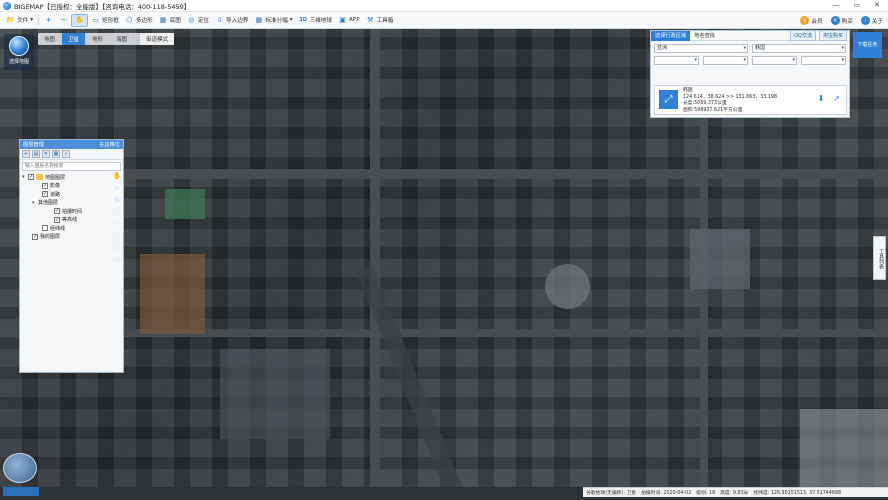 The height and width of the screenshot is (500, 888). I want to click on toolbar-right: V 会员 ¥ 购买 i 关于, so click(841, 20).